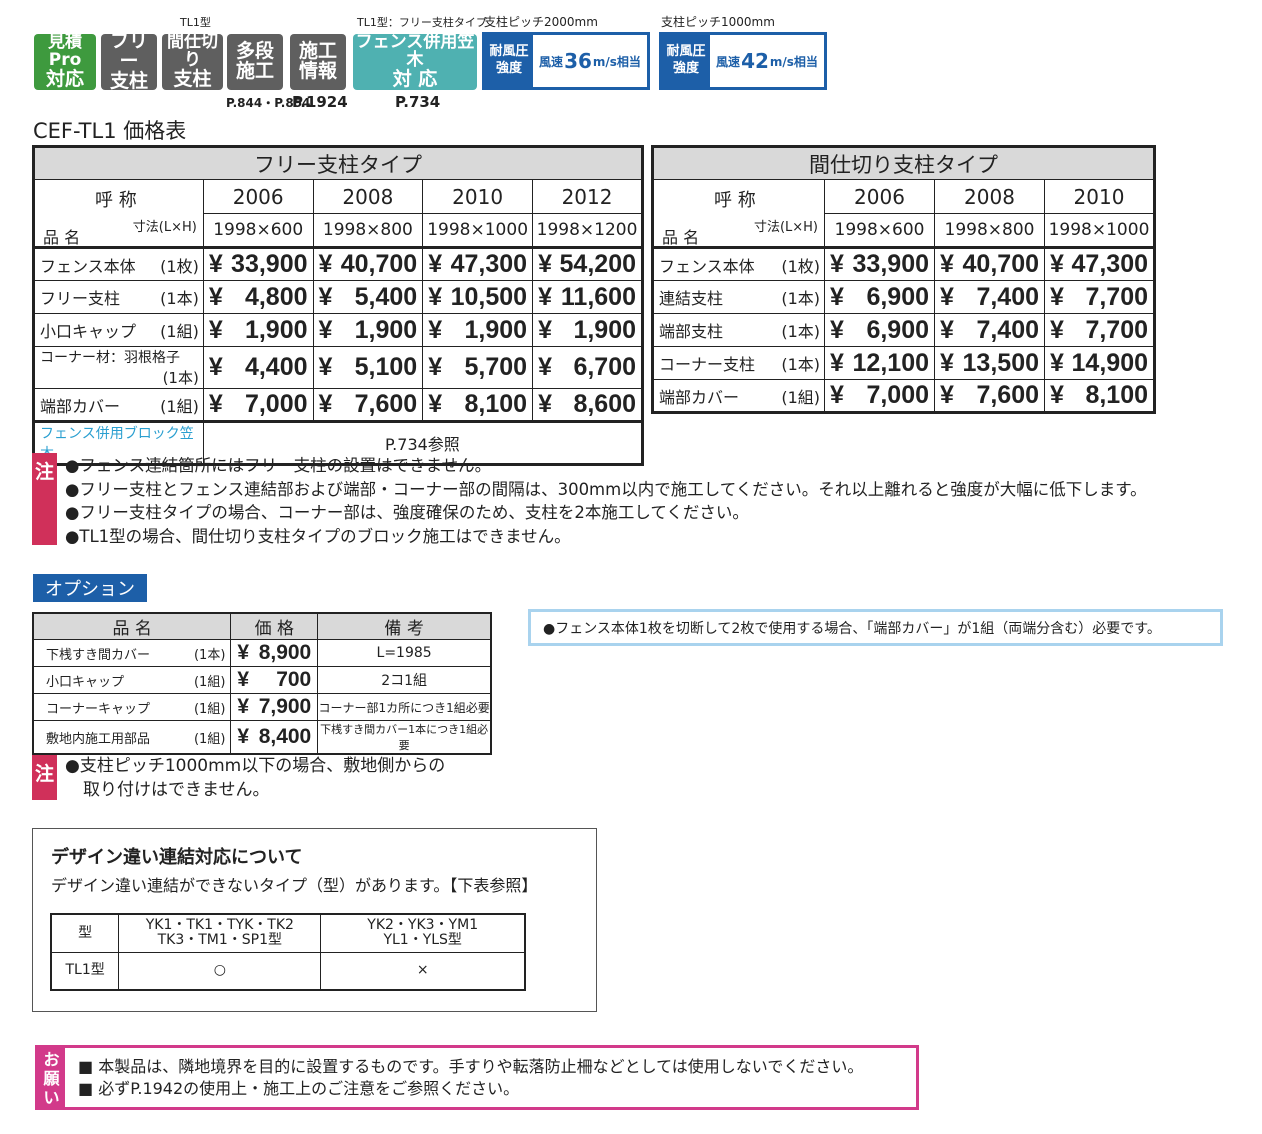 This screenshot has width=1262, height=1134. Describe the element at coordinates (132, 626) in the screenshot. I see `option-header-name: 品 名` at that location.